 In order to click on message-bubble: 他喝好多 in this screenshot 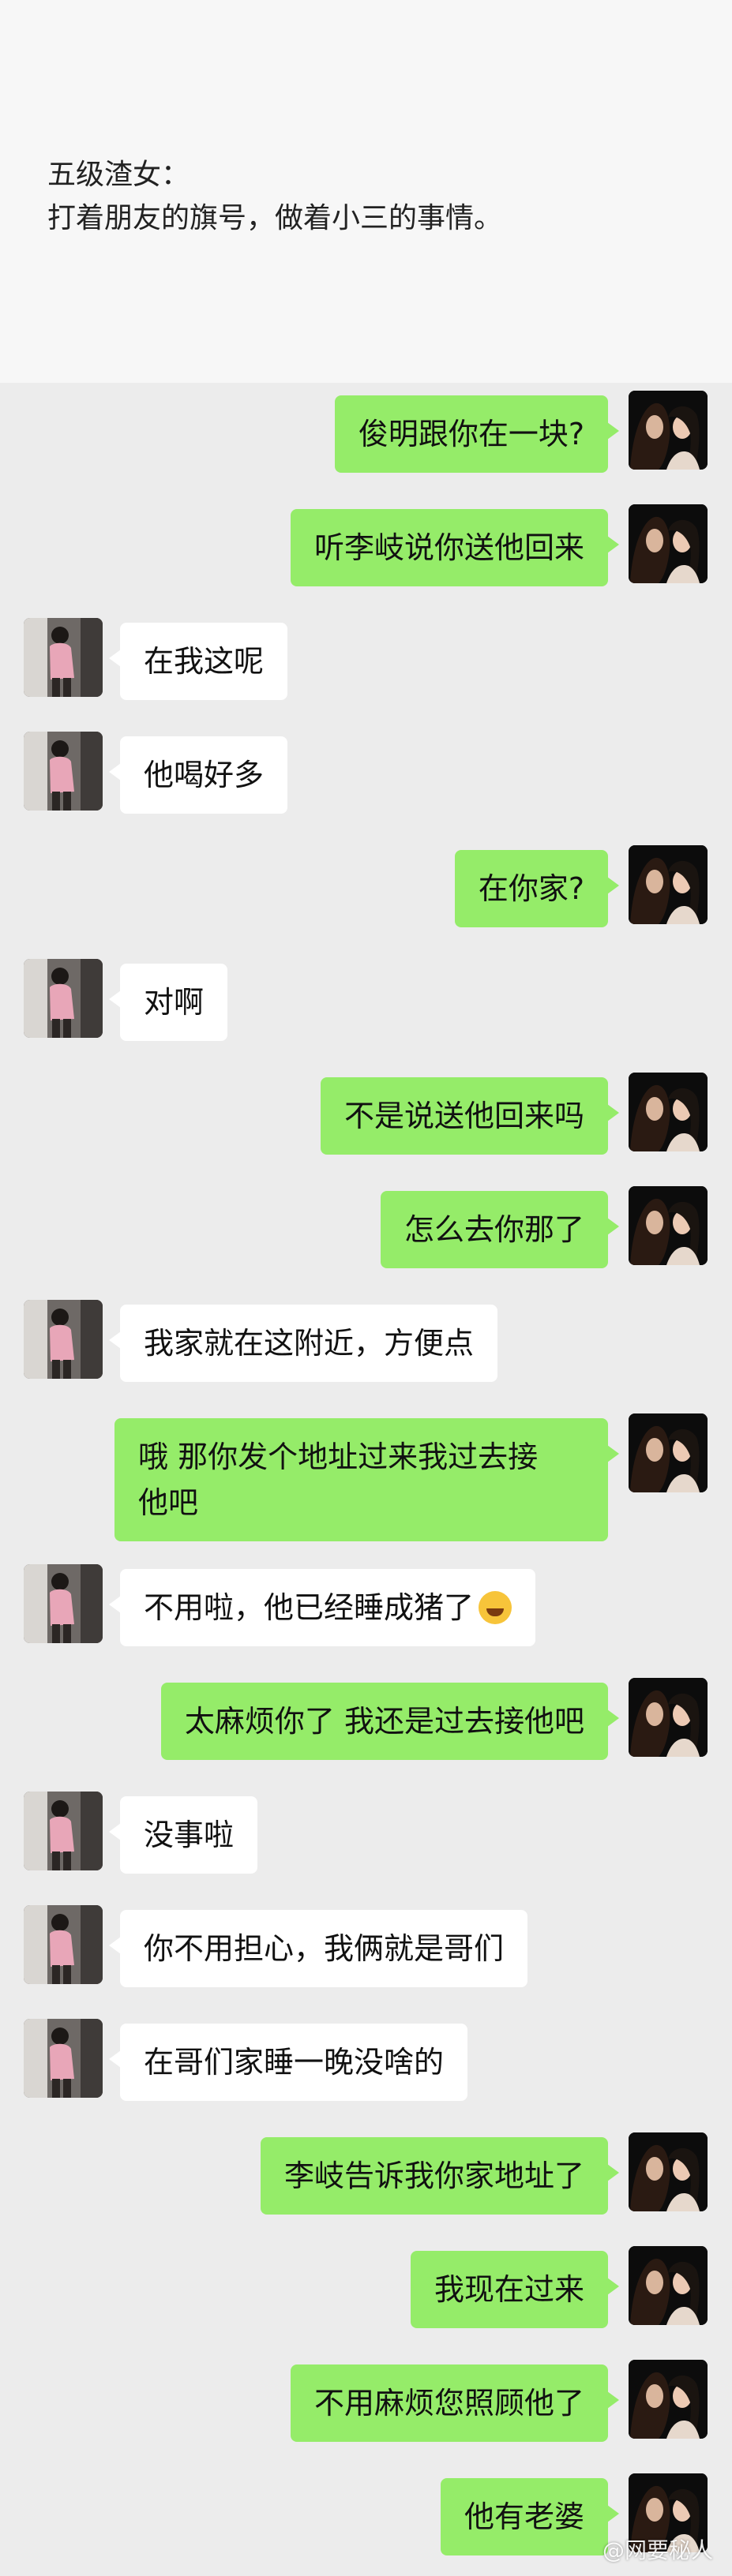, I will do `click(198, 775)`.